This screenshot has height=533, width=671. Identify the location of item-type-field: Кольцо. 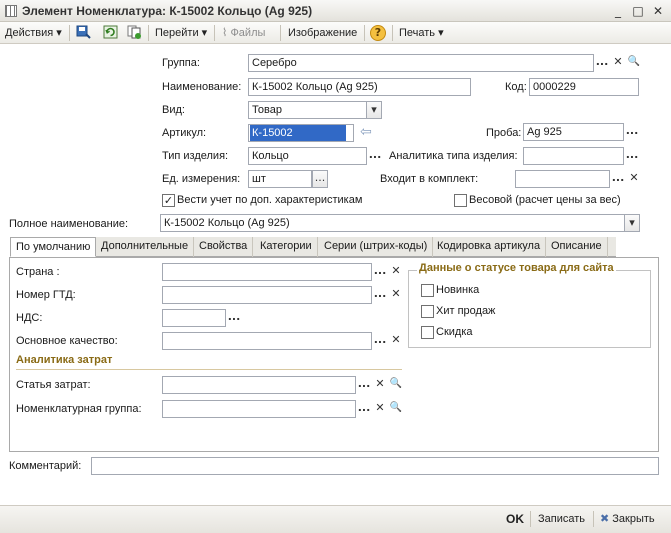
(307, 156).